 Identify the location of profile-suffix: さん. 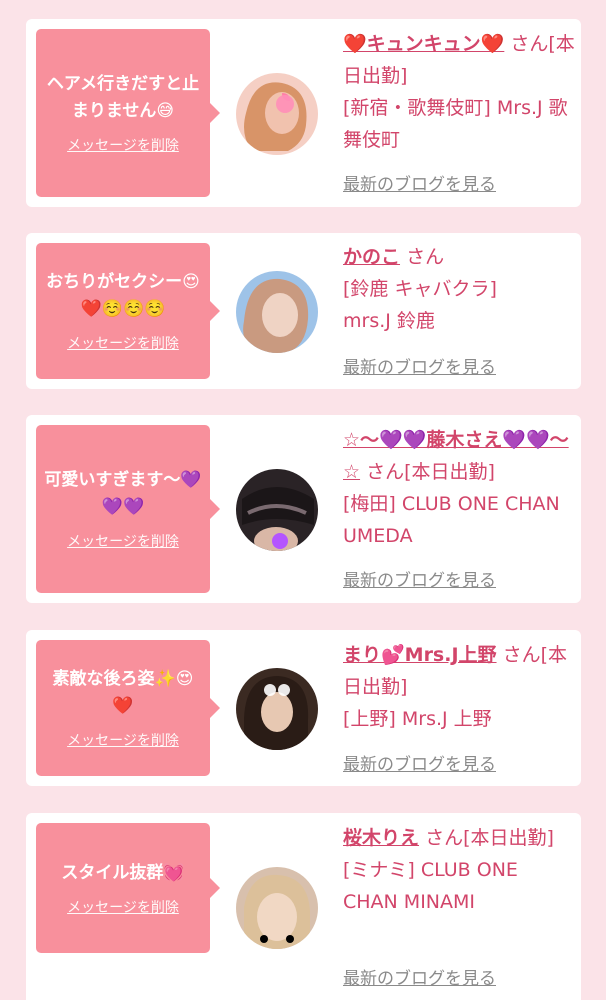
(425, 257).